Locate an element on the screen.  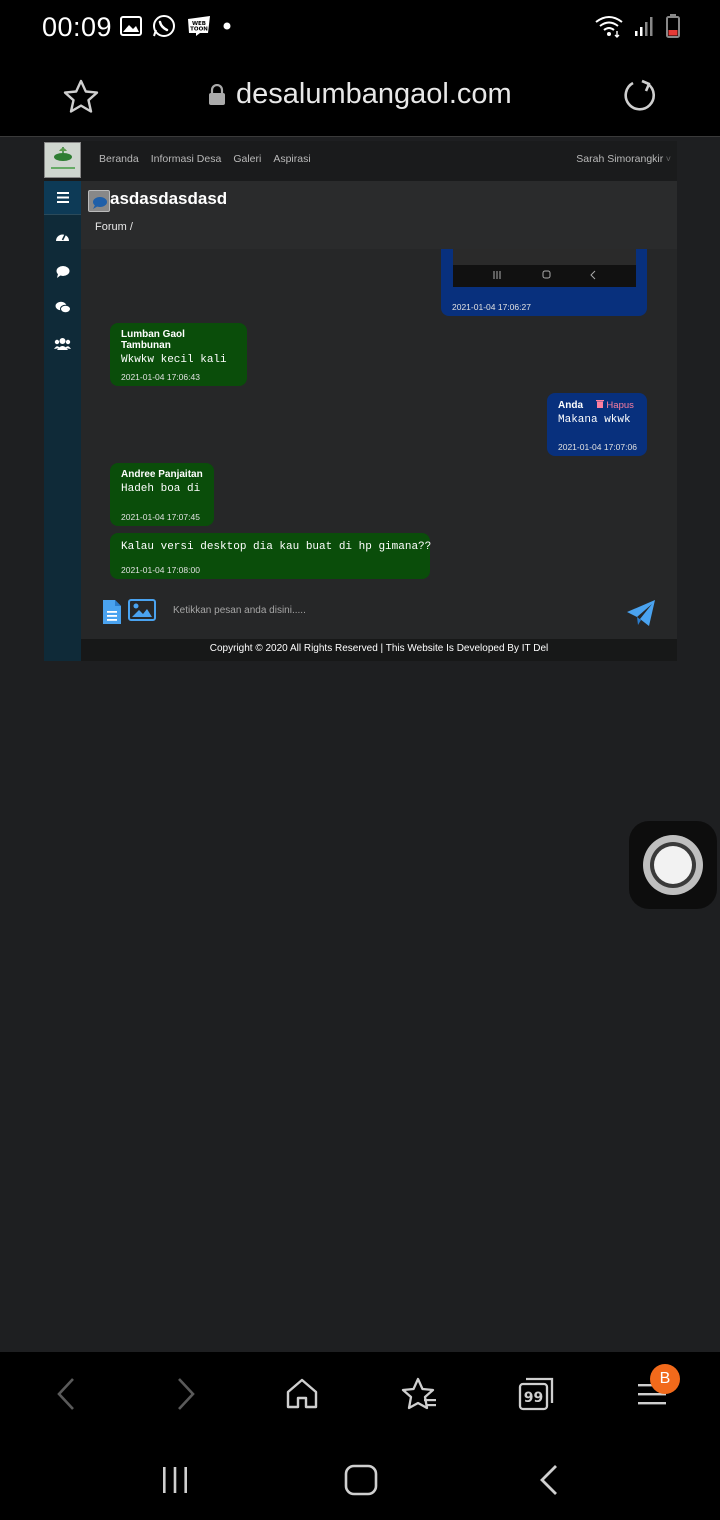
message-sender-row: Anda Hapus is located at coordinates (597, 405).